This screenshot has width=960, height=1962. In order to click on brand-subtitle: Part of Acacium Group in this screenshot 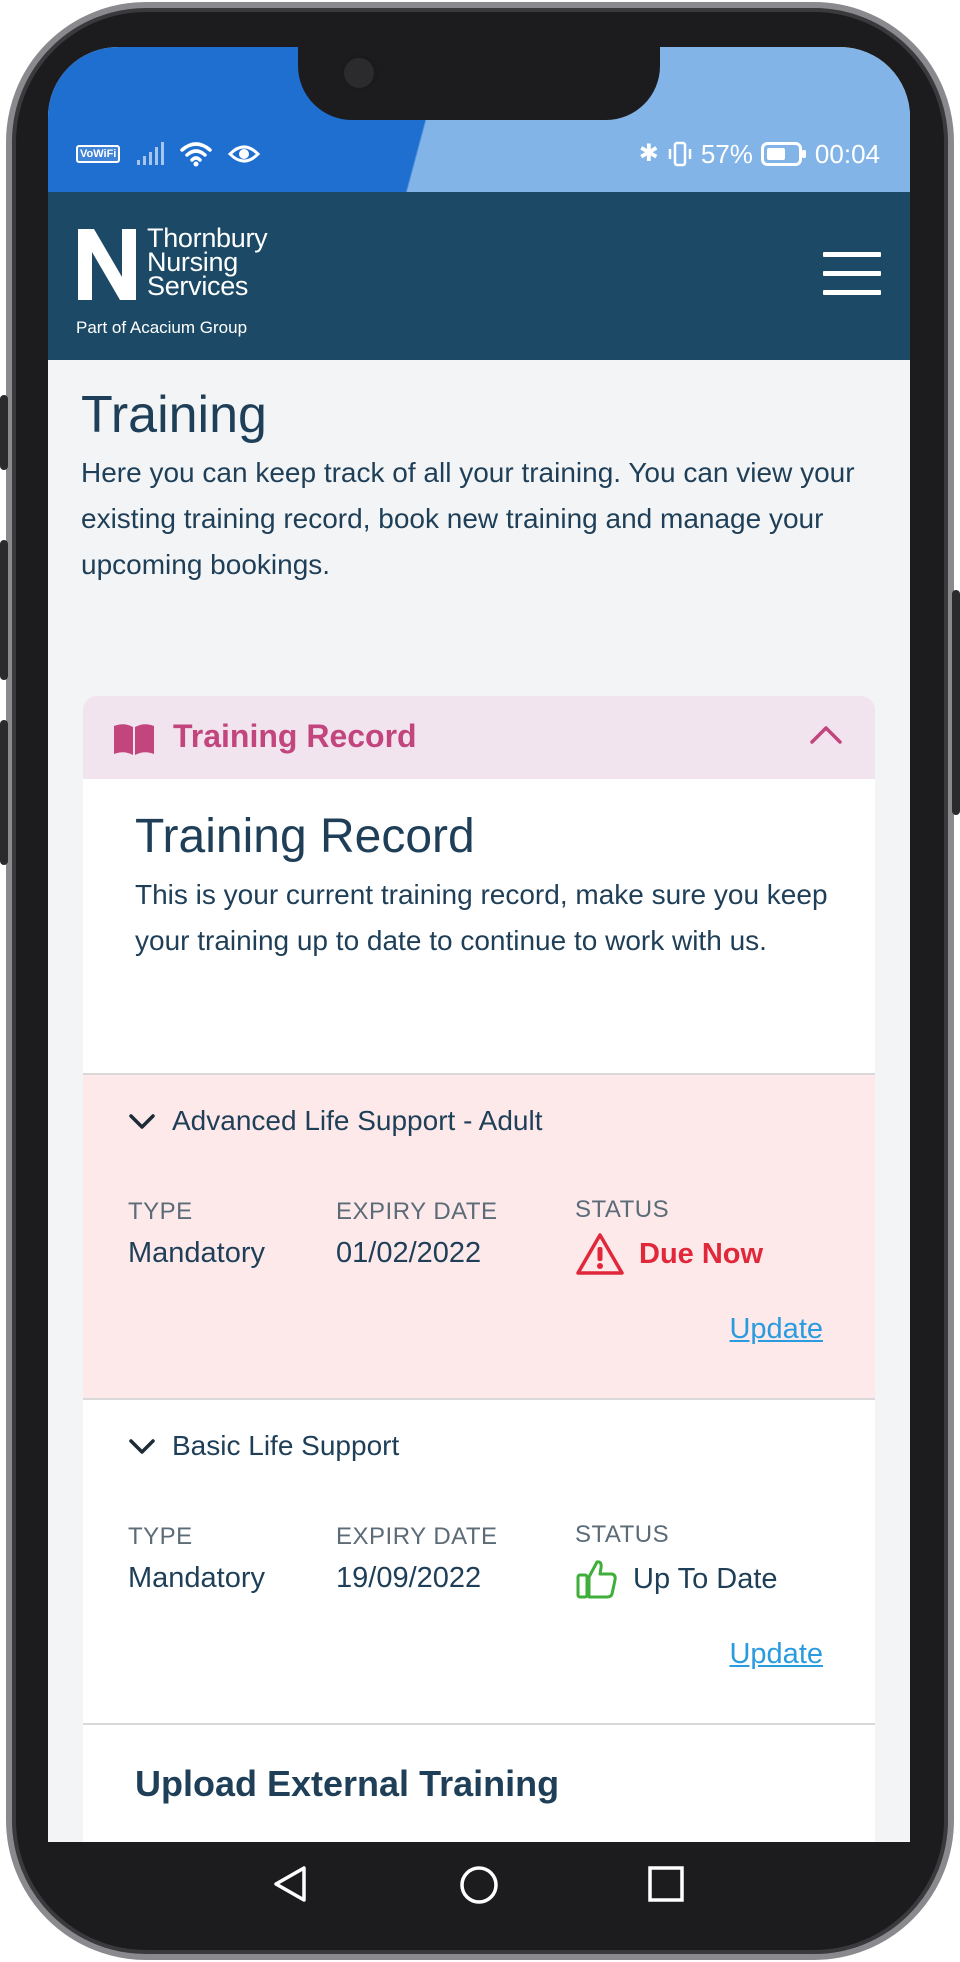, I will do `click(162, 327)`.